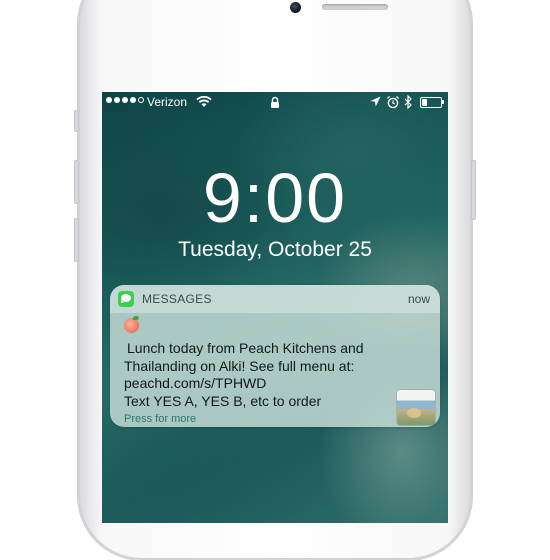  I want to click on mute-switch, so click(76, 121).